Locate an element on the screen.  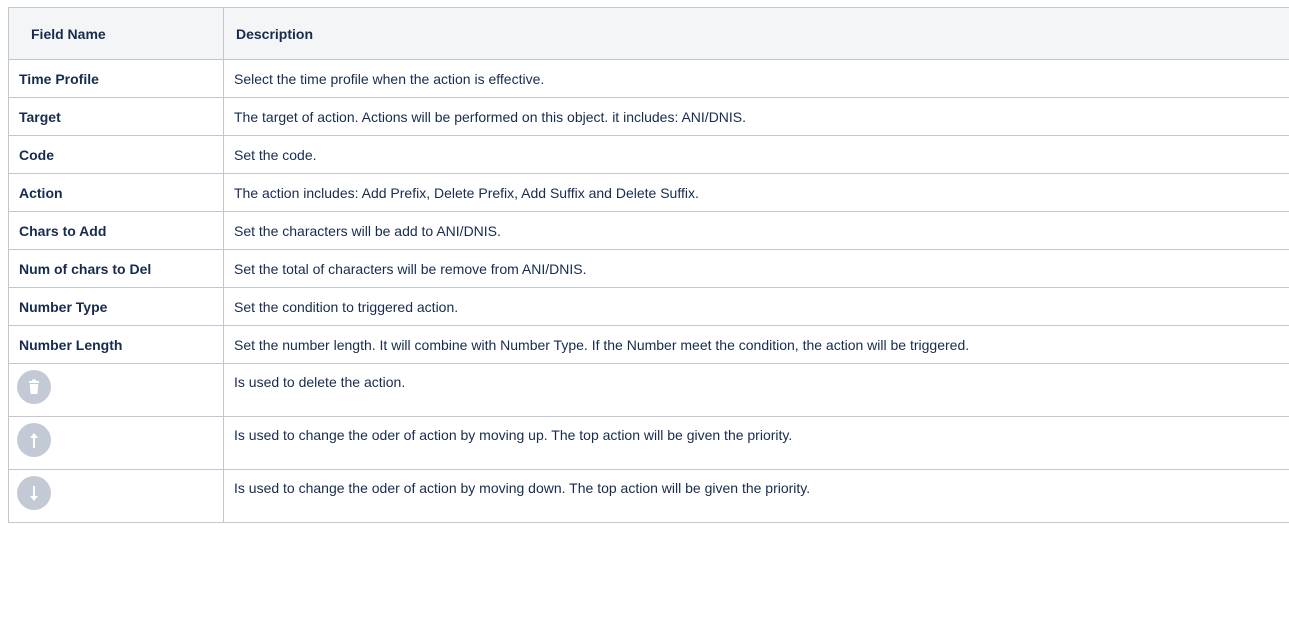
table-row: Code Set the code. is located at coordinates (648, 154).